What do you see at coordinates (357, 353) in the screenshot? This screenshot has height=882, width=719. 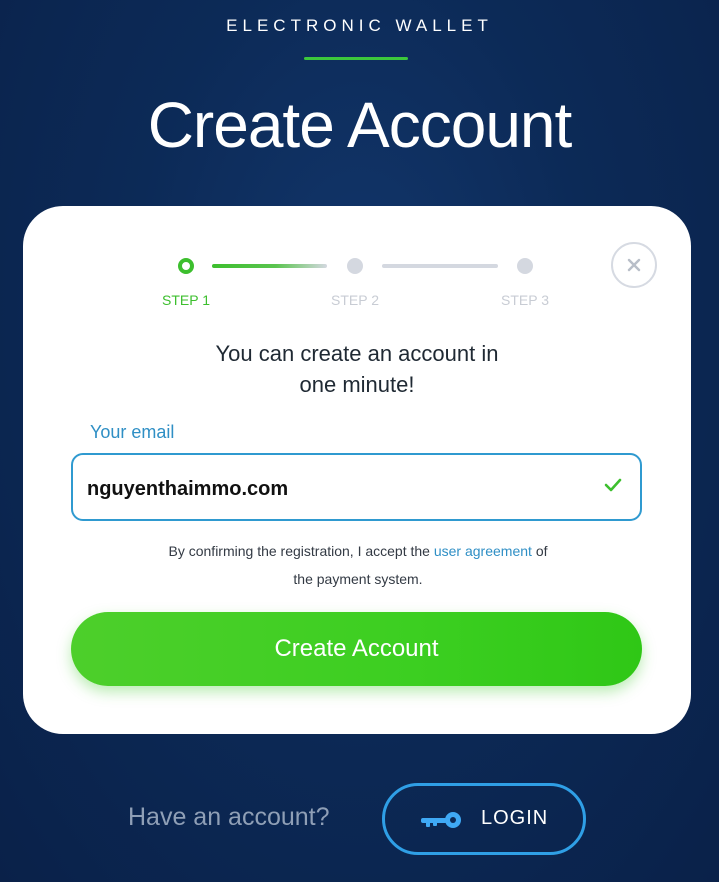 I see `intro-line-1: You can create an account in` at bounding box center [357, 353].